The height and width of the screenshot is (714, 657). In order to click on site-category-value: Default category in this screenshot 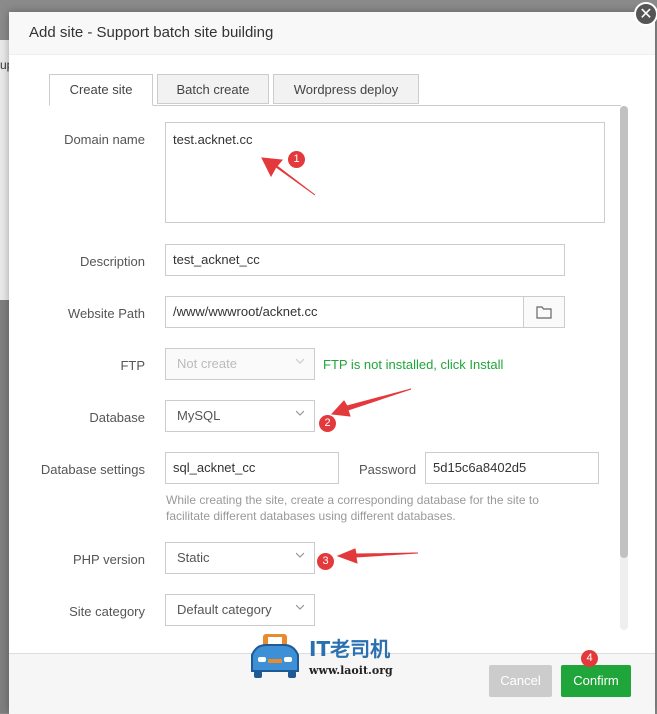, I will do `click(224, 609)`.